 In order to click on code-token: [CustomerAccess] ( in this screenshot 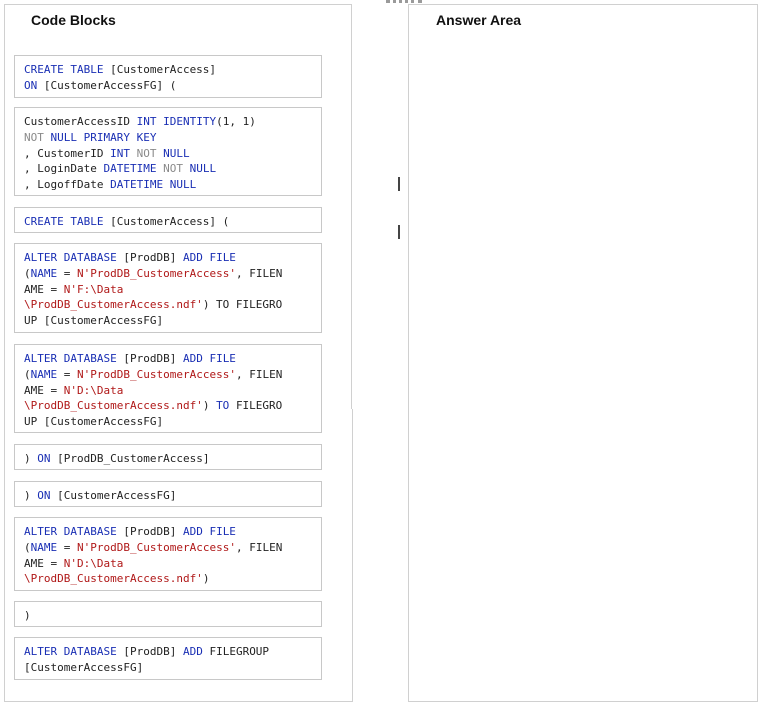, I will do `click(170, 221)`.